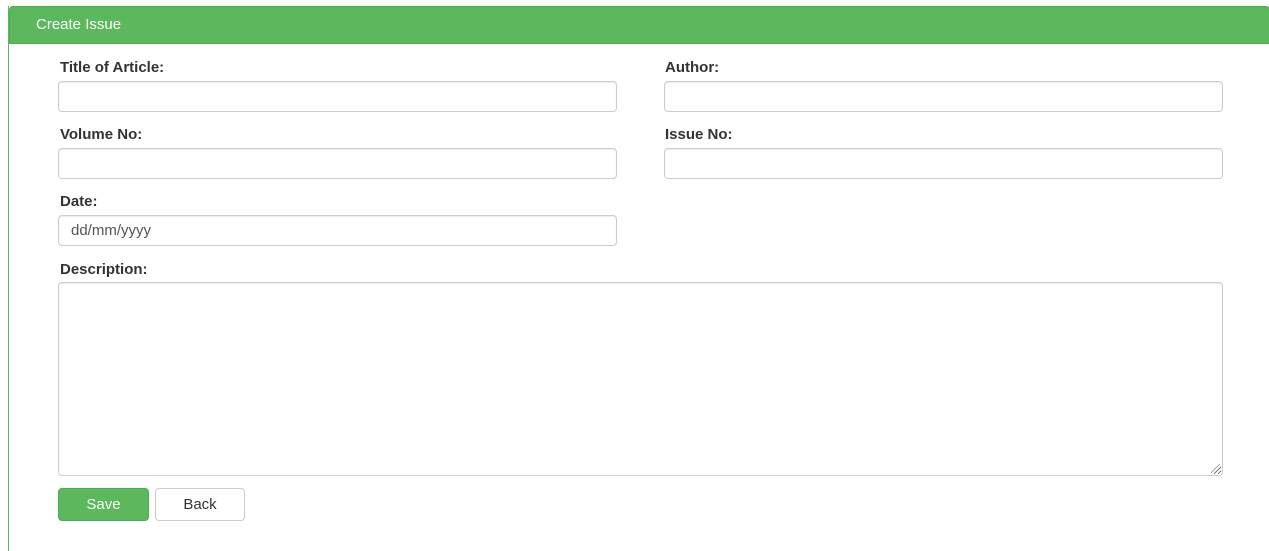  Describe the element at coordinates (943, 96) in the screenshot. I see `author-input` at that location.